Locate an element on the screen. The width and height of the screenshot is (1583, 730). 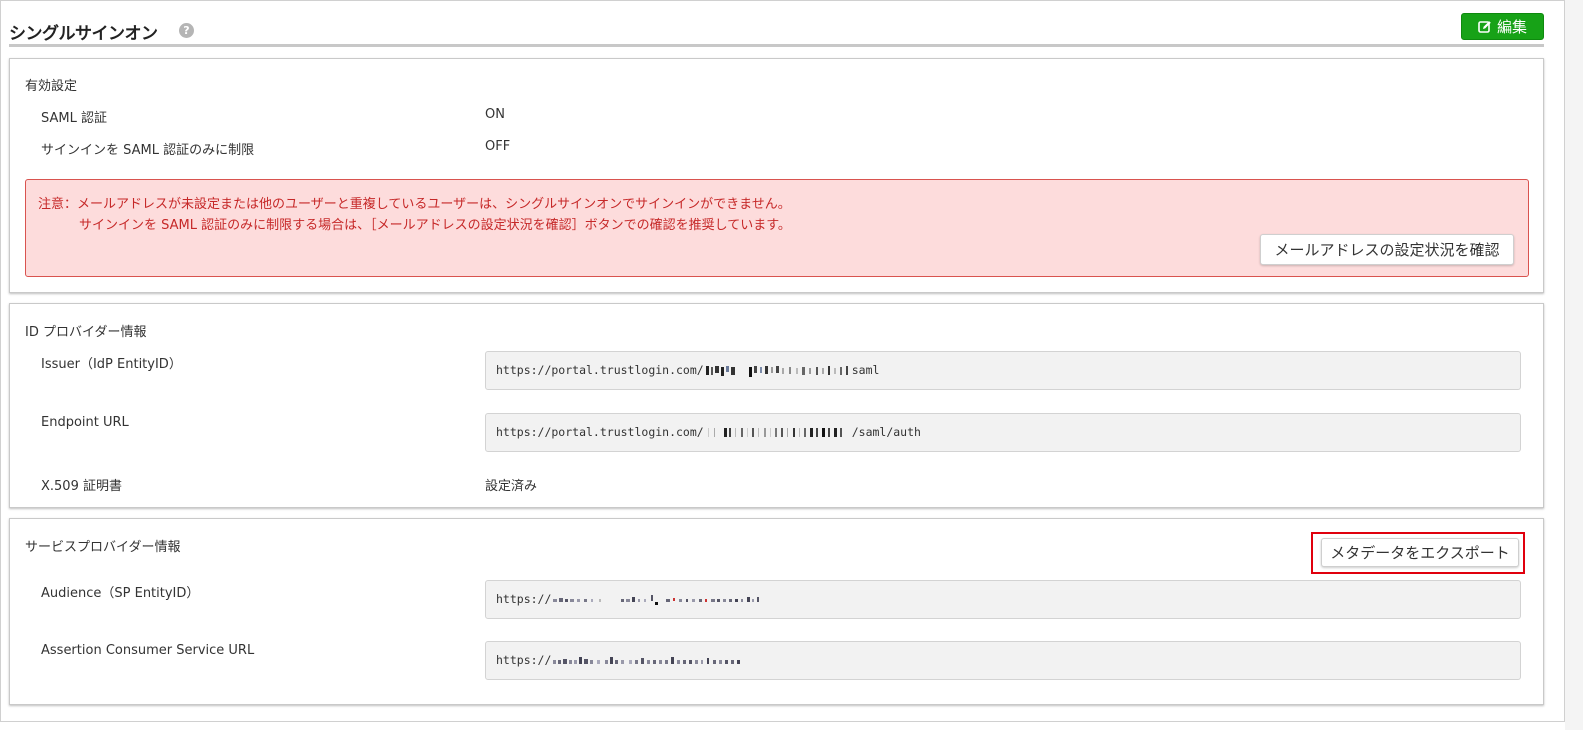
endpoint-url-suffix: /saml/auth is located at coordinates (886, 432).